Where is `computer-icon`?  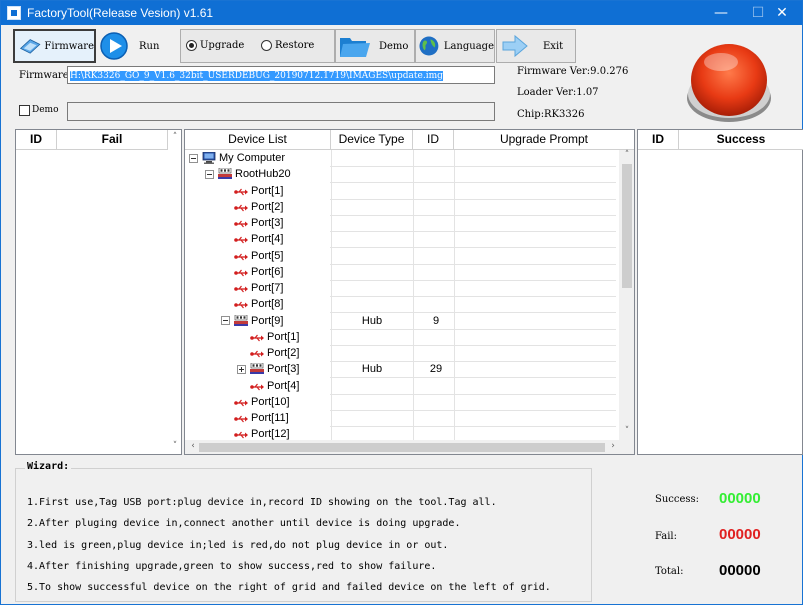 computer-icon is located at coordinates (209, 157).